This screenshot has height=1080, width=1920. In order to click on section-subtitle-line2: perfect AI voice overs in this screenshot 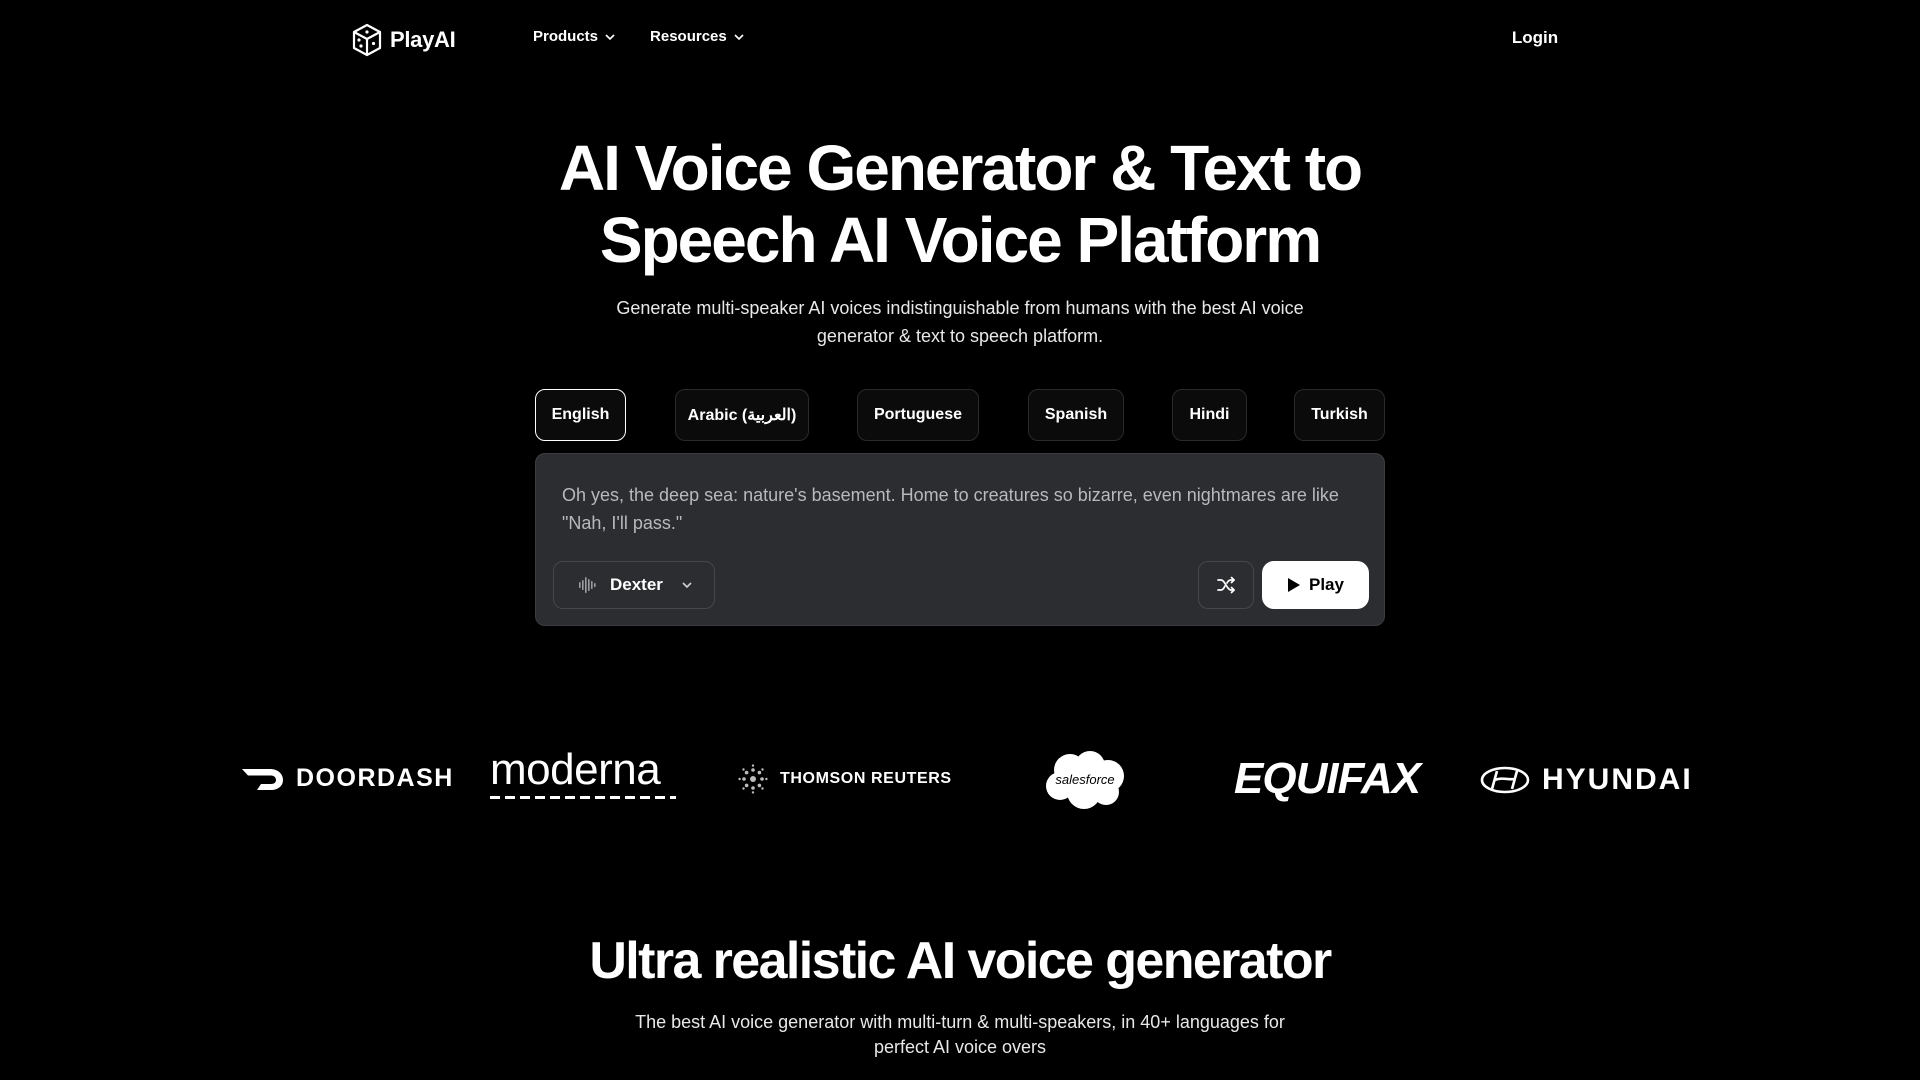, I will do `click(960, 1047)`.